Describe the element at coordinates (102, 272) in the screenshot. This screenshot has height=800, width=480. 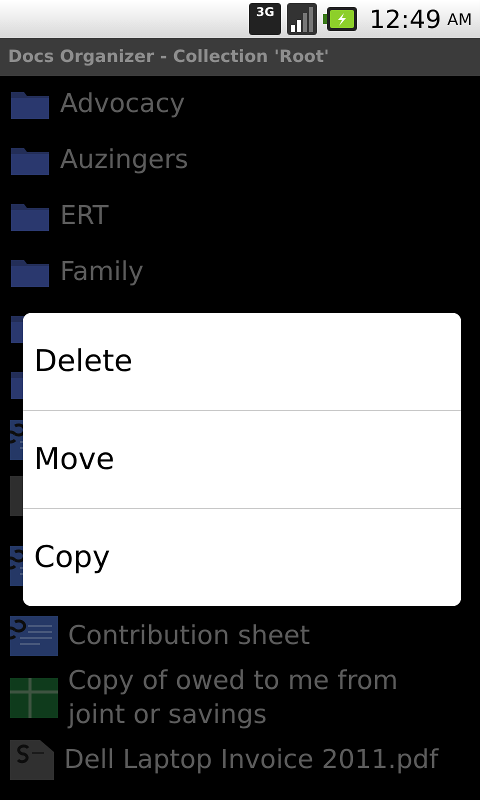
I see `list-item: Family` at that location.